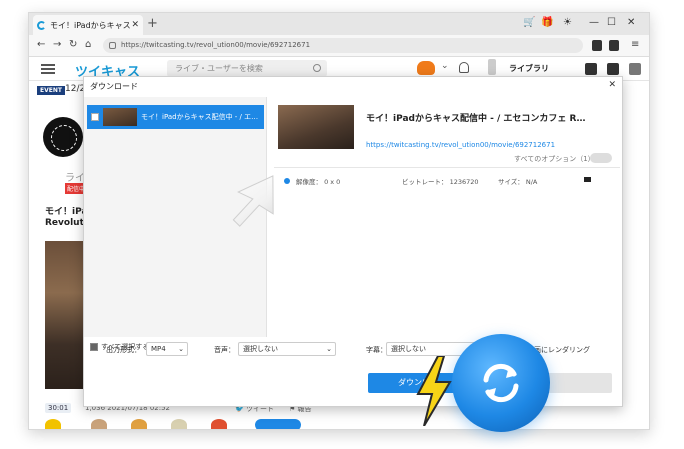  What do you see at coordinates (63, 137) in the screenshot?
I see `channel-logo` at bounding box center [63, 137].